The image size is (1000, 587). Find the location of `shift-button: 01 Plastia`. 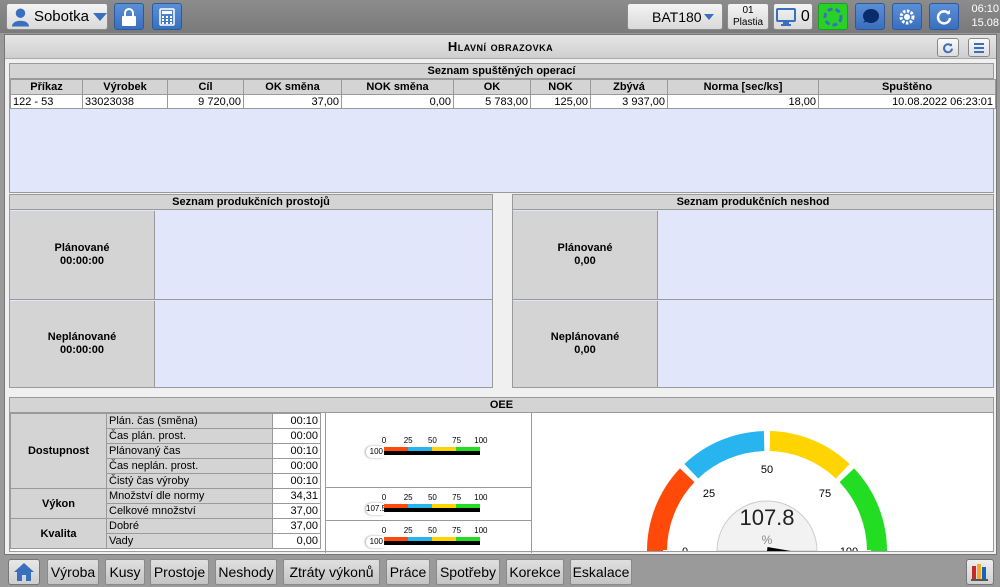

shift-button: 01 Plastia is located at coordinates (748, 16).